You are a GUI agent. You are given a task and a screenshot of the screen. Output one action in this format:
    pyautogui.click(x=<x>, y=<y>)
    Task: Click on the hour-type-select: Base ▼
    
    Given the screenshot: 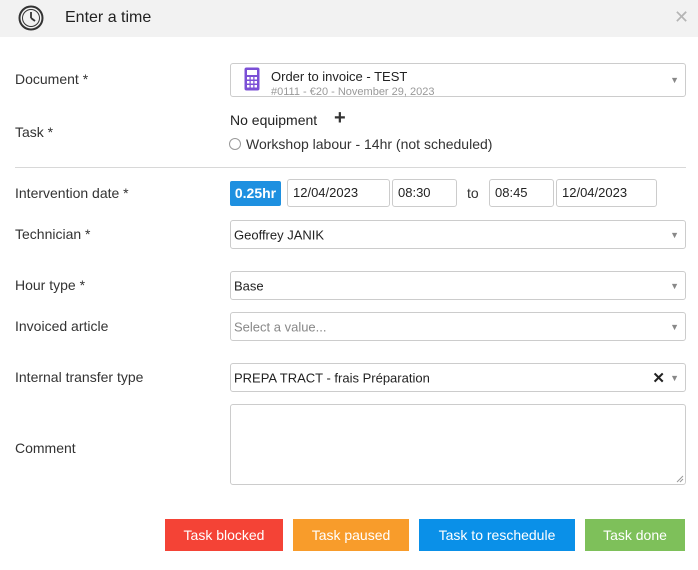 What is the action you would take?
    pyautogui.click(x=458, y=285)
    